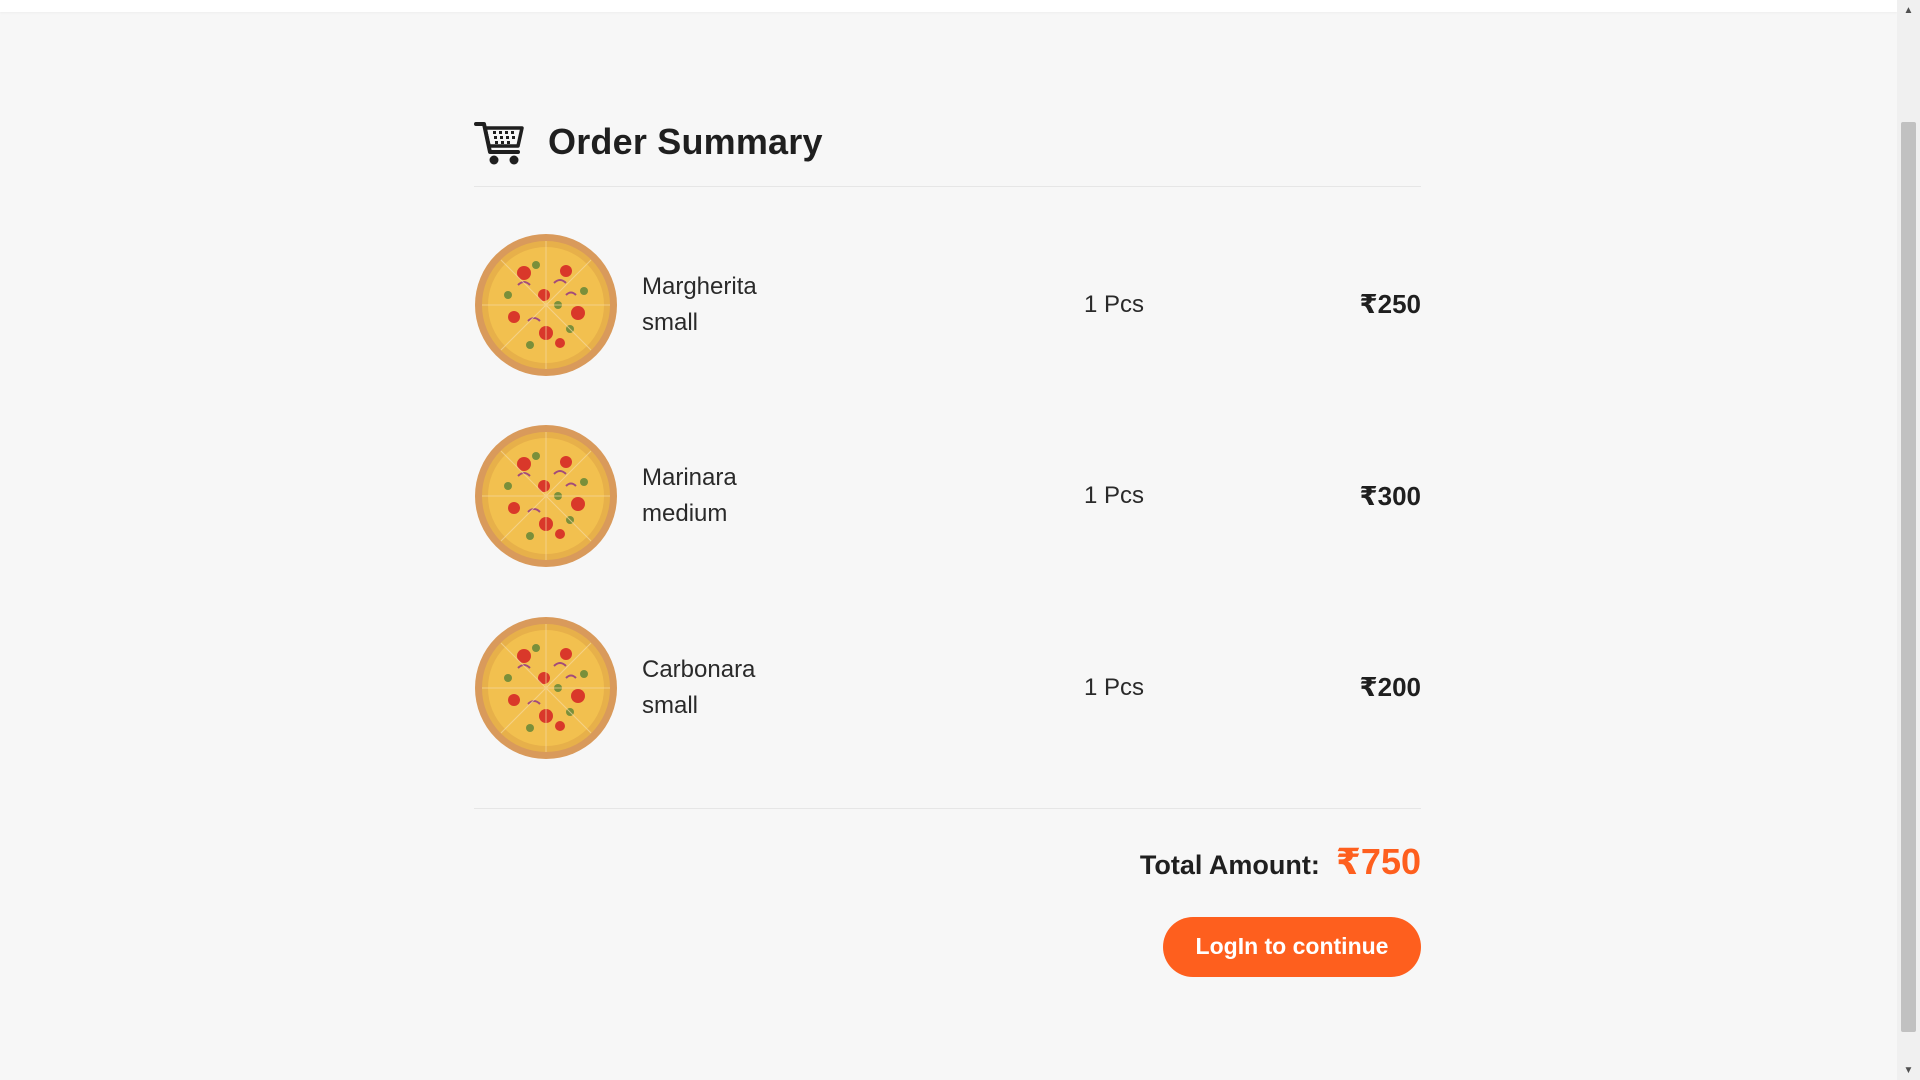 The image size is (1920, 1080). I want to click on total-value: ₹750, so click(1378, 861).